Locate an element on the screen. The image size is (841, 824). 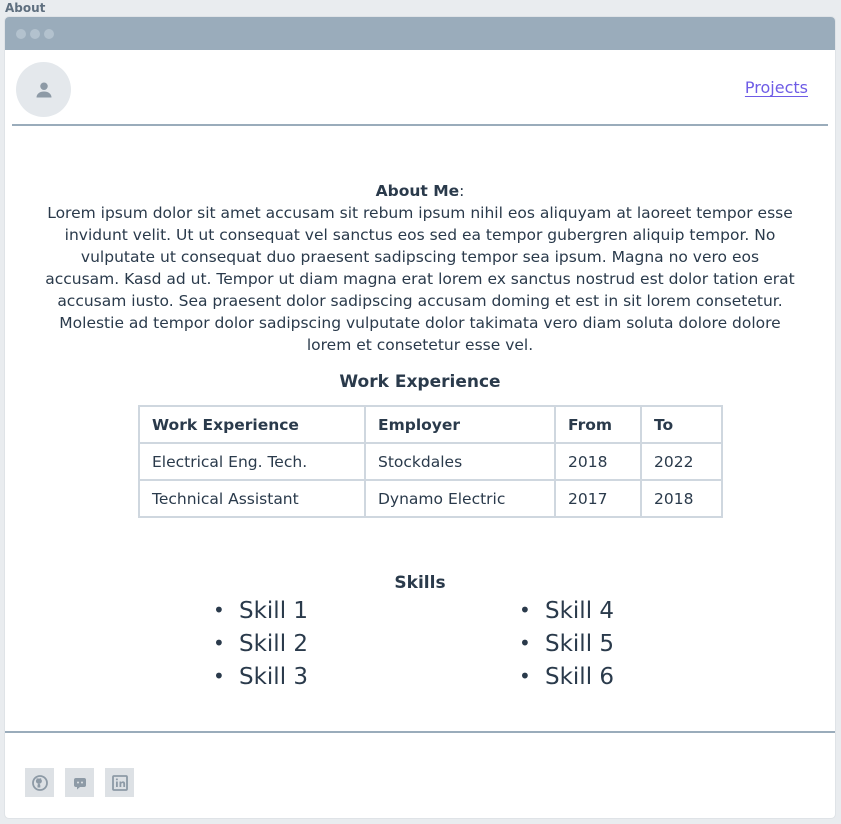
table-header-cell: To is located at coordinates (681, 424).